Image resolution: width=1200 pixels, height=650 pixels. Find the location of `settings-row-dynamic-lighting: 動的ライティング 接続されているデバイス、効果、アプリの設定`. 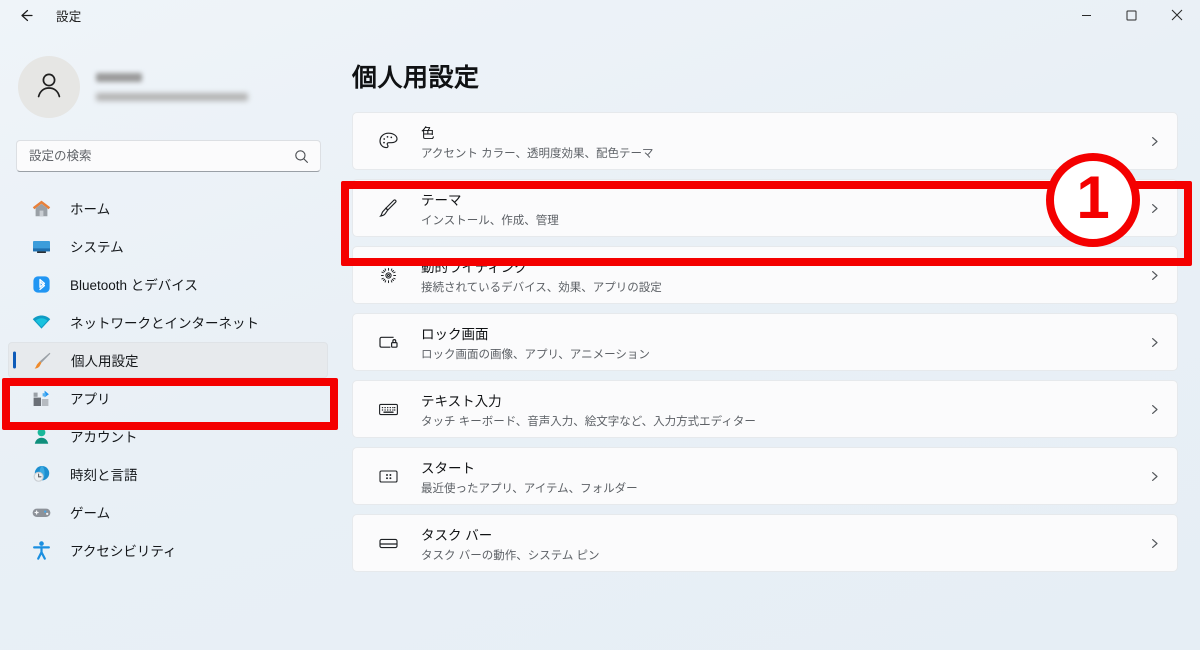

settings-row-dynamic-lighting: 動的ライティング 接続されているデバイス、効果、アプリの設定 is located at coordinates (765, 275).